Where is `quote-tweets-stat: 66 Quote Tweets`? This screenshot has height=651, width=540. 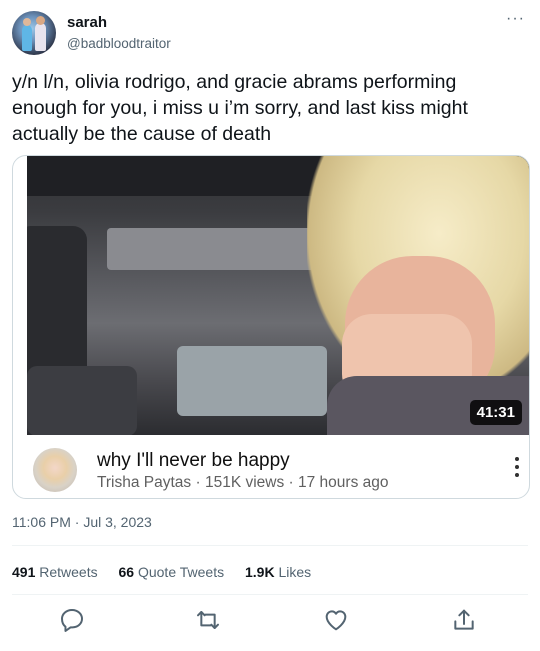
quote-tweets-stat: 66 Quote Tweets is located at coordinates (172, 572).